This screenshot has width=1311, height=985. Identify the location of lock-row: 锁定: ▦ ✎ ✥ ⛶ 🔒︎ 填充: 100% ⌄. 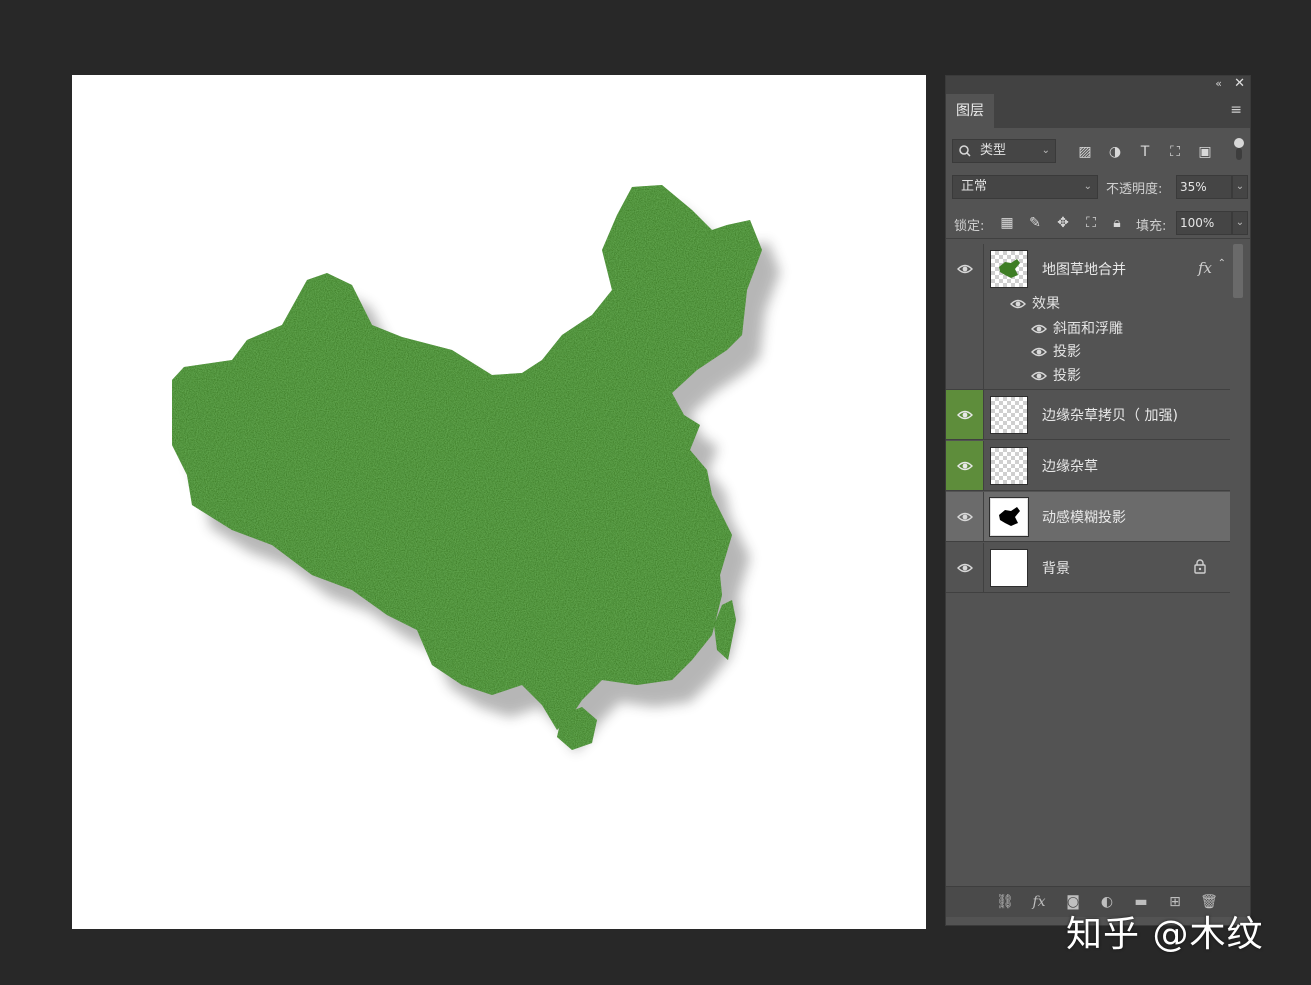
(1098, 223).